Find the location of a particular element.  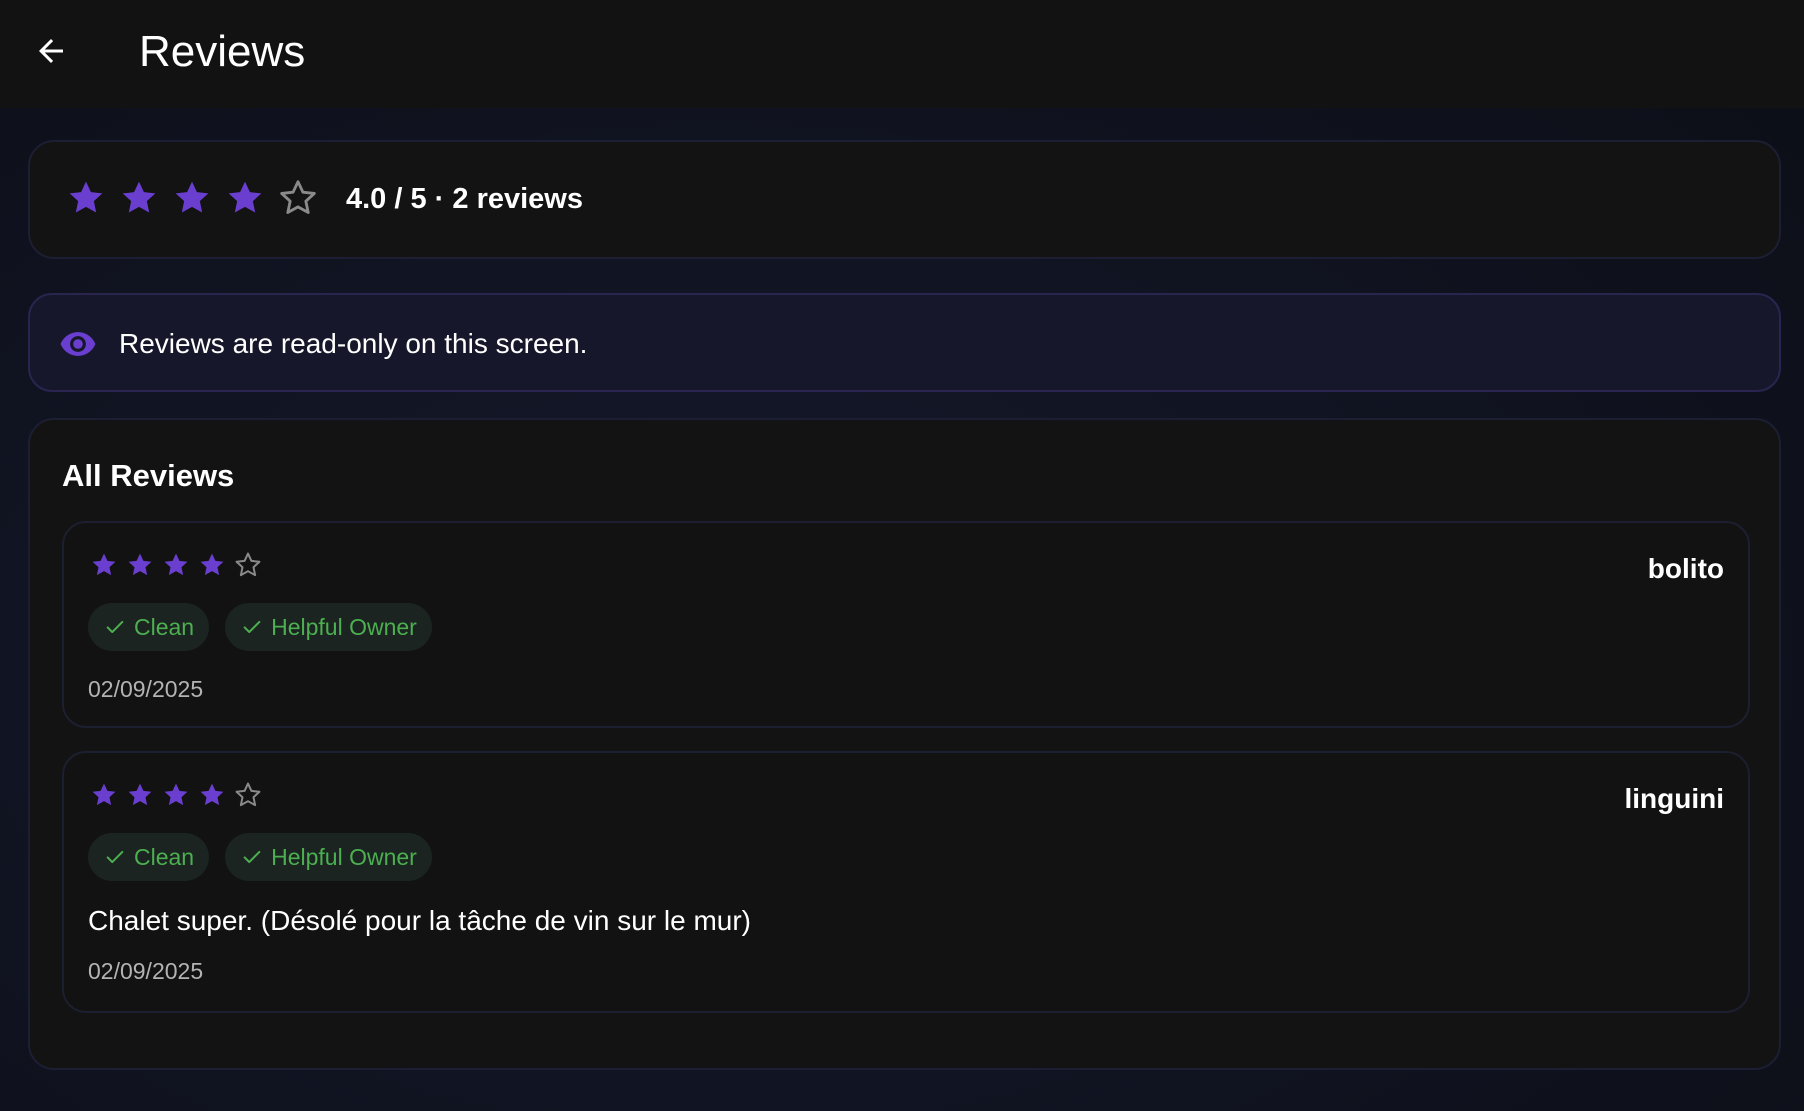

summary-stars is located at coordinates (192, 198).